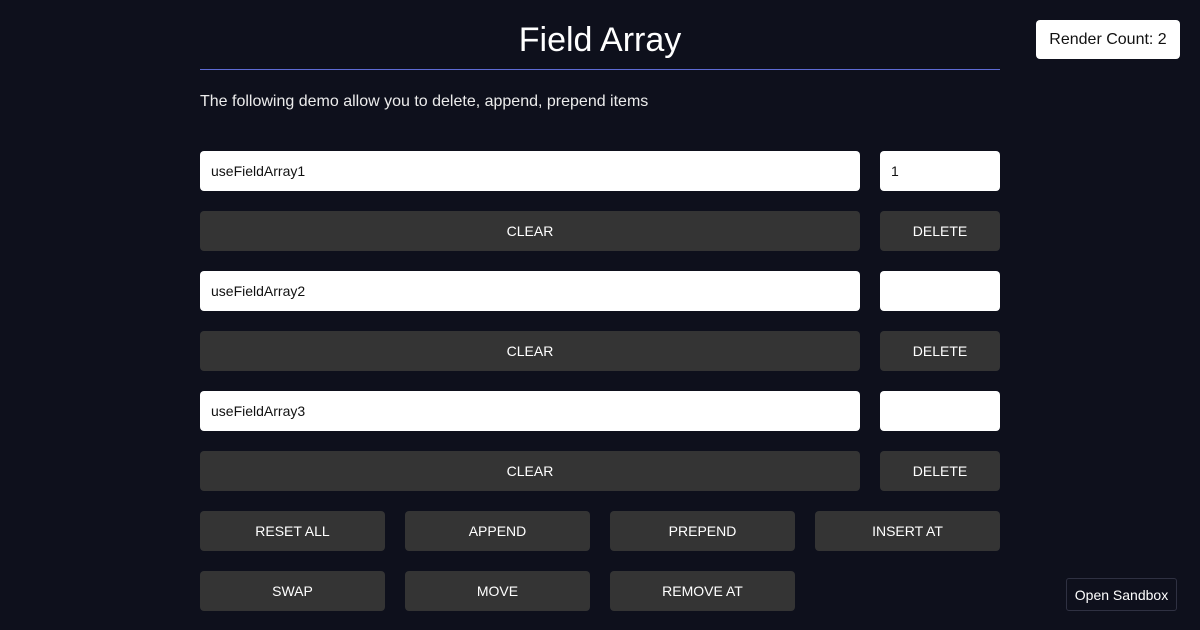 This screenshot has height=630, width=1200. I want to click on open-sandbox-button: Open Sandbox, so click(1121, 594).